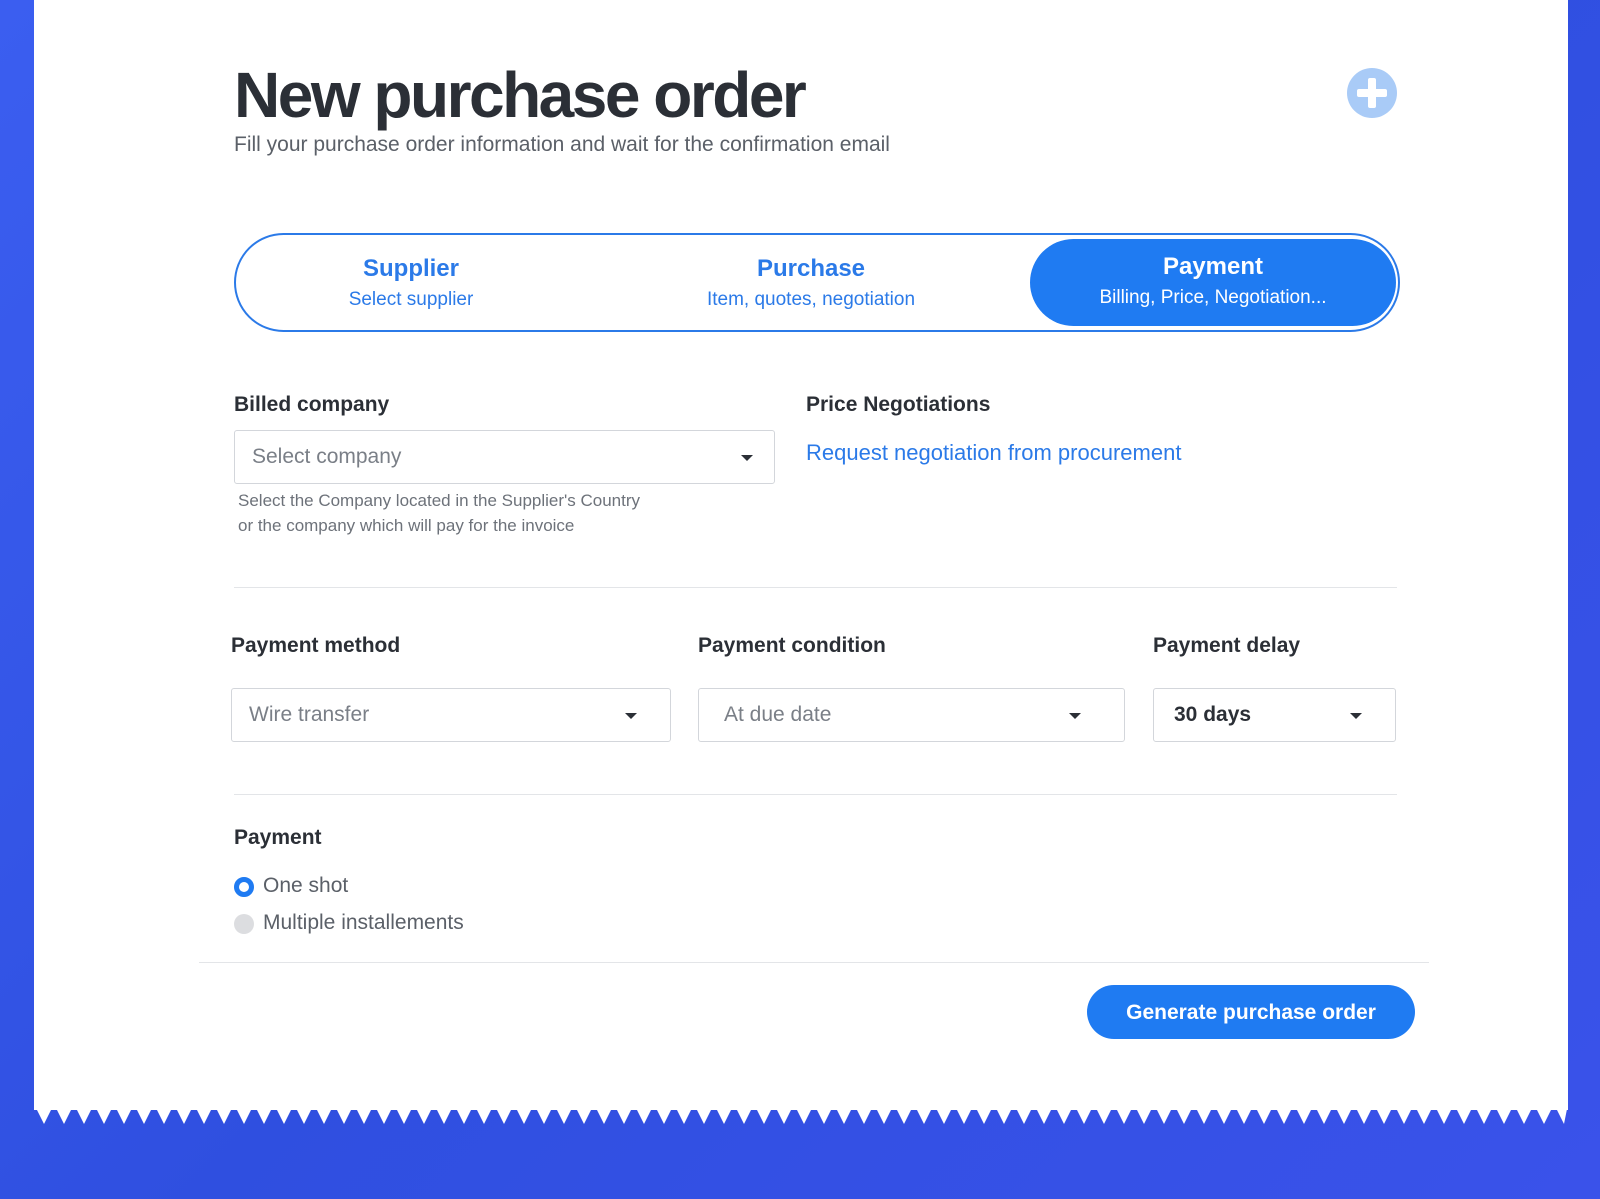 The height and width of the screenshot is (1199, 1600). Describe the element at coordinates (244, 924) in the screenshot. I see `radio-unselected-icon` at that location.